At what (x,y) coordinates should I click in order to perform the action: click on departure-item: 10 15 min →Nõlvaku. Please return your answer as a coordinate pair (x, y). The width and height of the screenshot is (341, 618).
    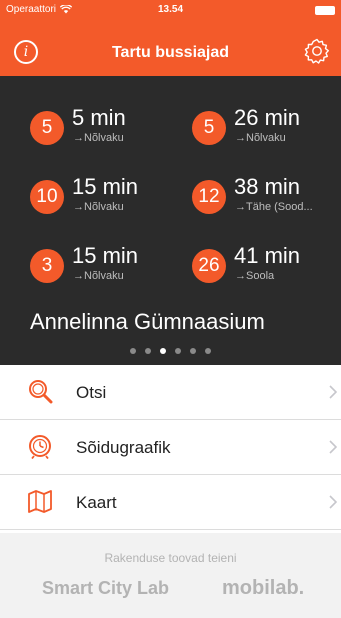
    Looking at the image, I should click on (110, 198).